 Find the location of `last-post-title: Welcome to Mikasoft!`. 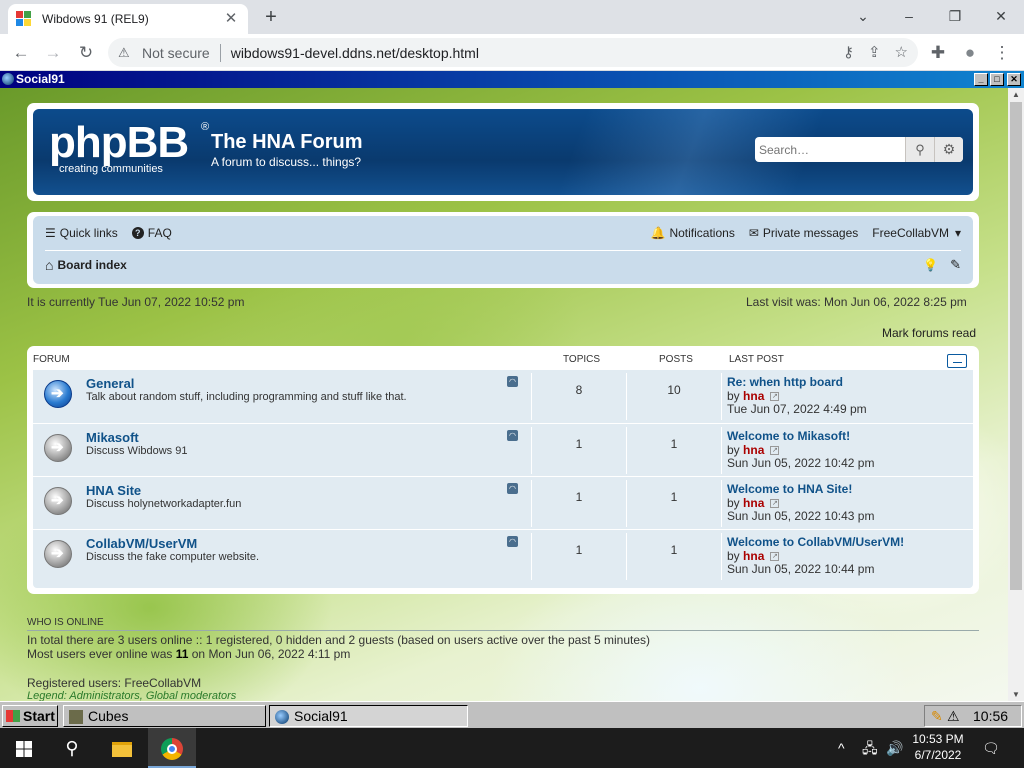

last-post-title: Welcome to Mikasoft! is located at coordinates (788, 436).